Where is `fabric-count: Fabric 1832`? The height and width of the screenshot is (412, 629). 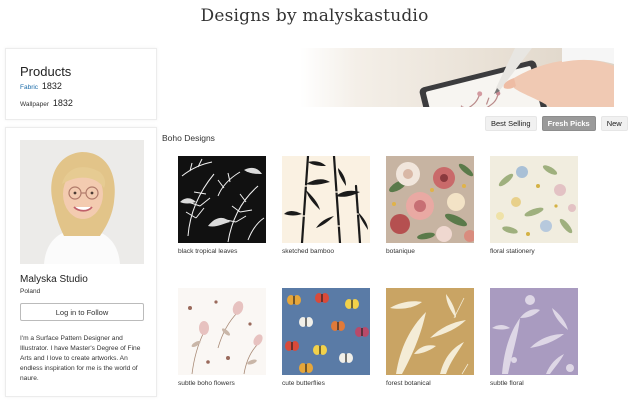 fabric-count: Fabric 1832 is located at coordinates (41, 86).